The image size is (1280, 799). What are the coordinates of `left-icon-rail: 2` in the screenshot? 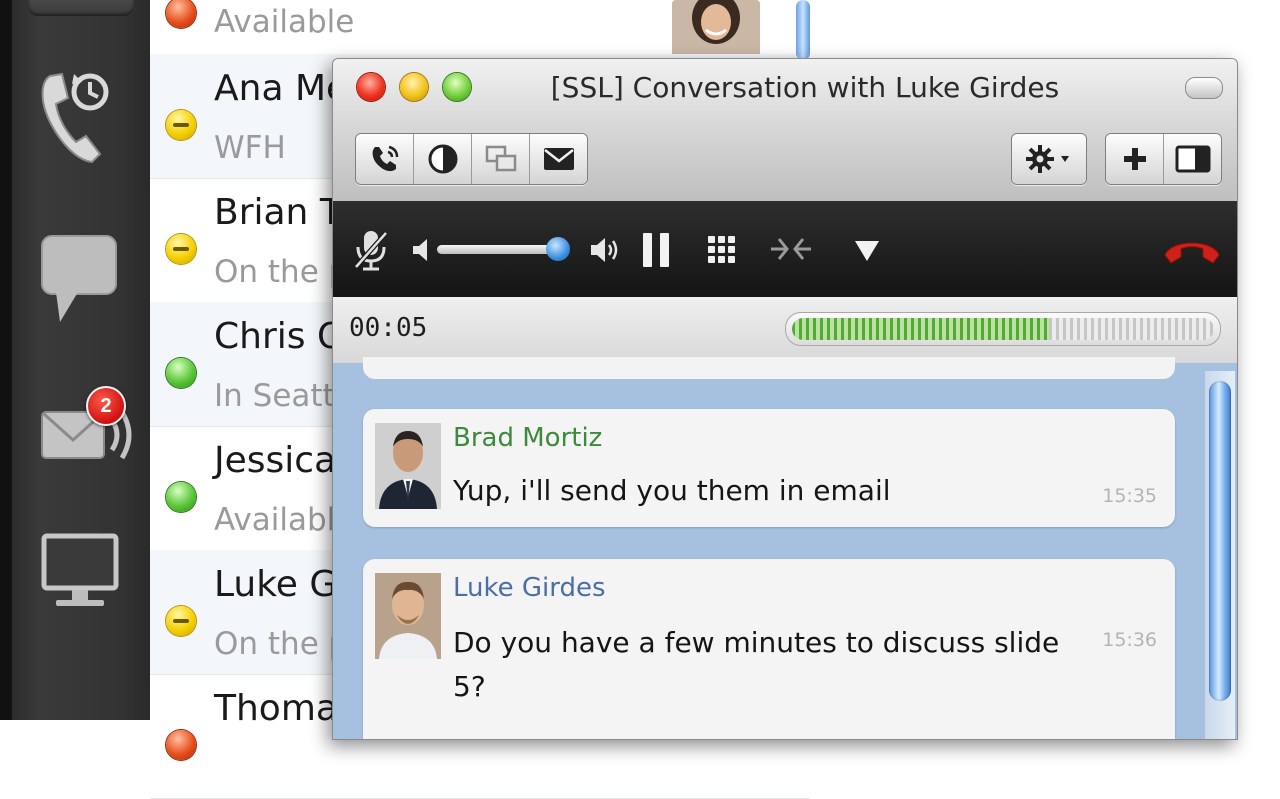 It's located at (75, 360).